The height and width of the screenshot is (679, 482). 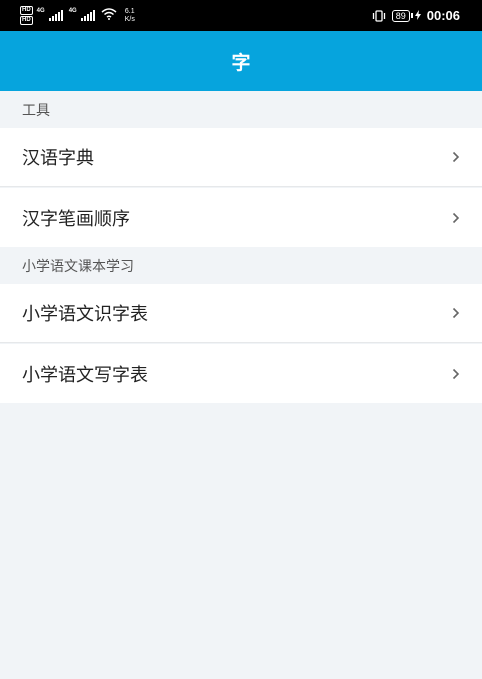 I want to click on list-item-recognition-table: 小学语文识字表, so click(x=241, y=313).